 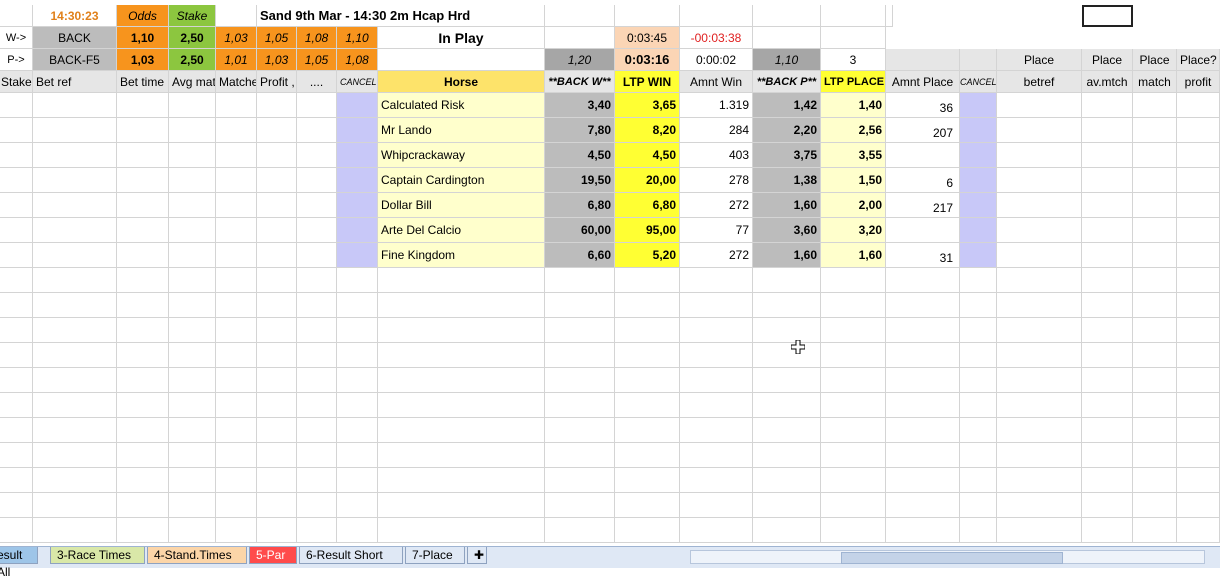 I want to click on amount-win: 77, so click(x=716, y=230).